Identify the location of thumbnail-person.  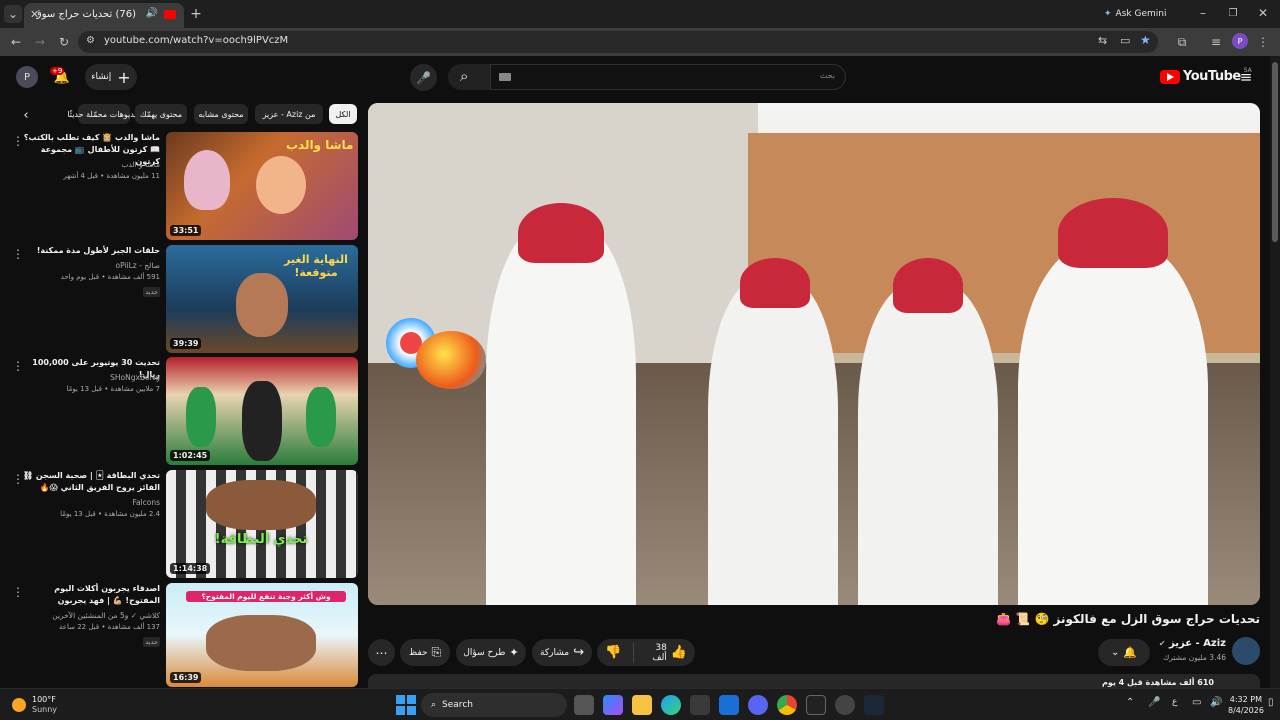
(262, 421).